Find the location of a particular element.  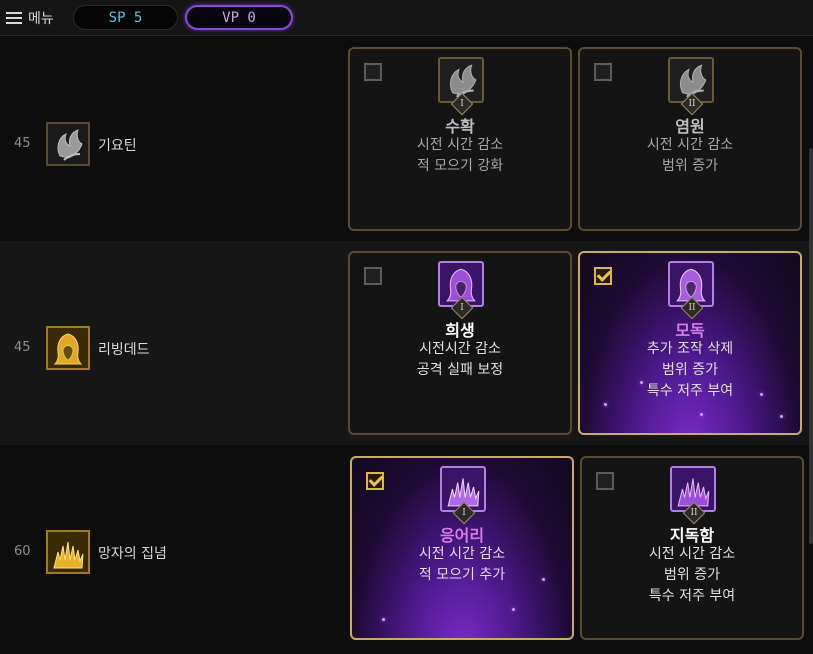

grasping-hands-icon is located at coordinates (68, 552).